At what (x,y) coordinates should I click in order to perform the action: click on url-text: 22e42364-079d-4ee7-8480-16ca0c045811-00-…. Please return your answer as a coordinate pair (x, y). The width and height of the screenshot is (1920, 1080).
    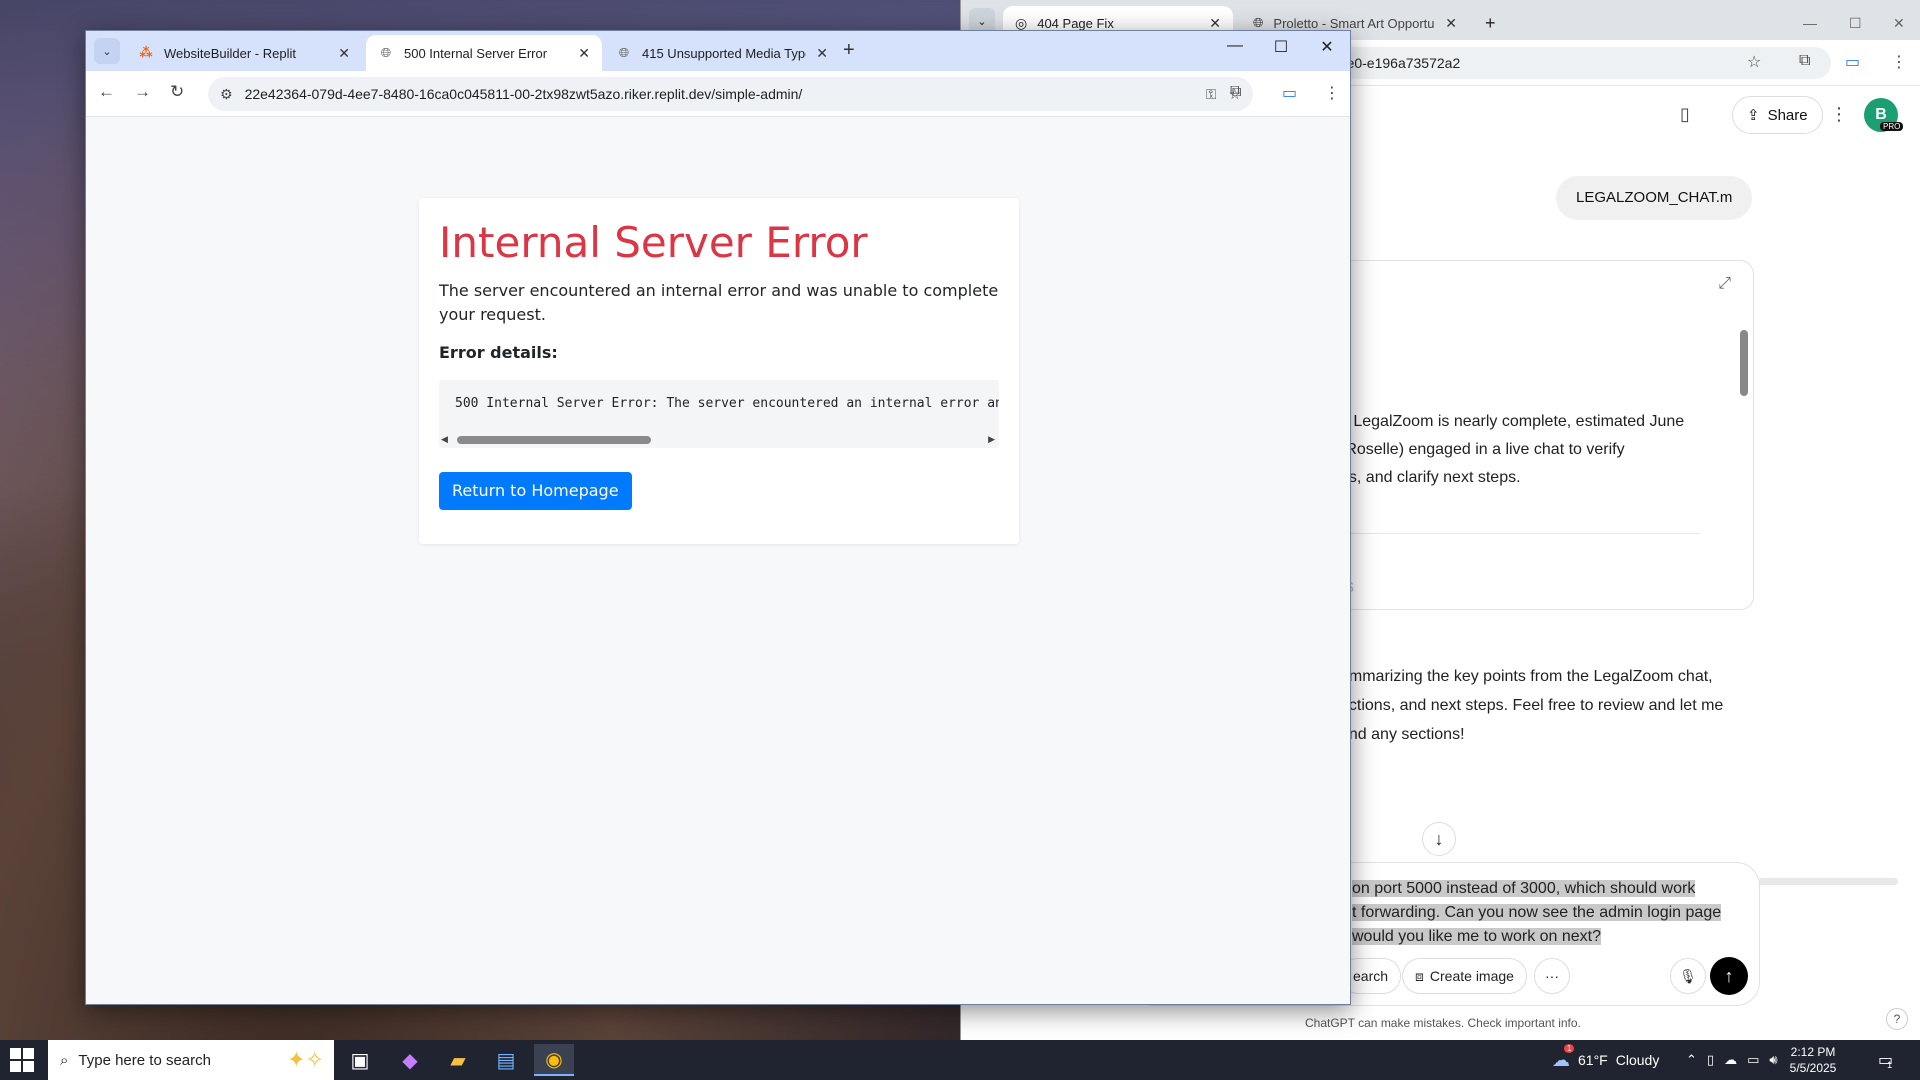
    Looking at the image, I should click on (719, 94).